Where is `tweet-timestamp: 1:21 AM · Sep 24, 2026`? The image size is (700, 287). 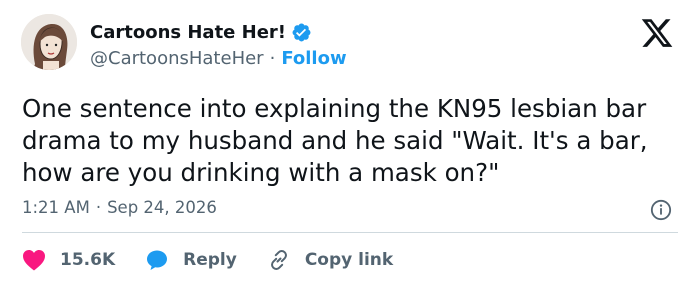
tweet-timestamp: 1:21 AM · Sep 24, 2026 is located at coordinates (119, 207).